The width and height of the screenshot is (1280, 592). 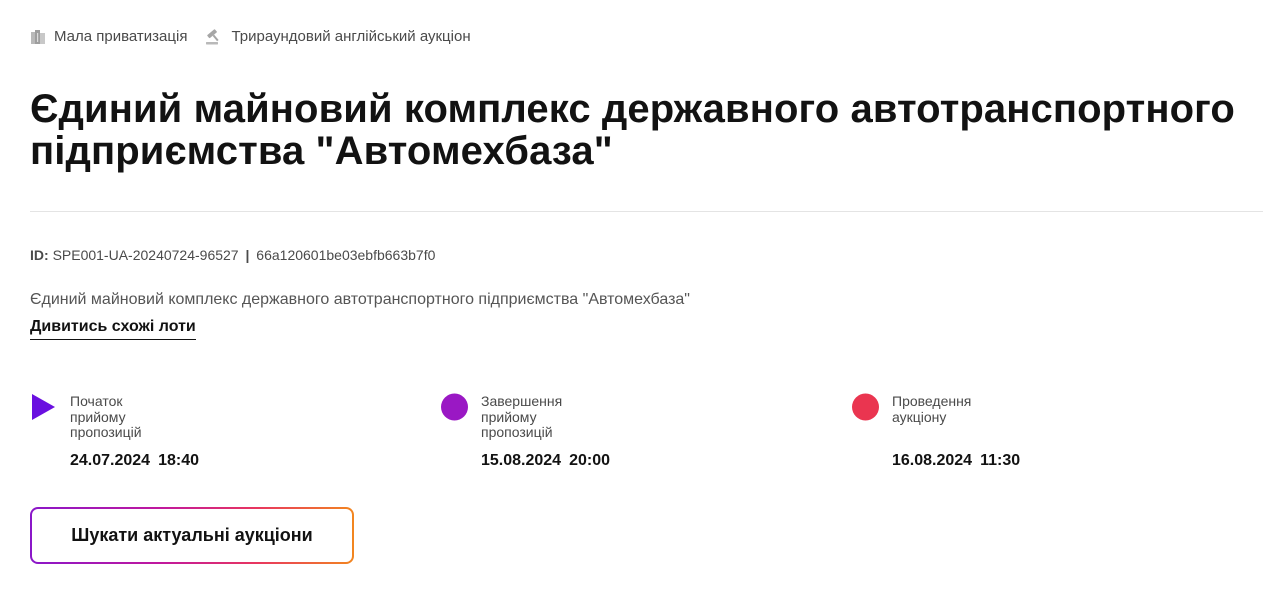 I want to click on similar-lots-link: Дивитись схожі лоти, so click(x=113, y=329).